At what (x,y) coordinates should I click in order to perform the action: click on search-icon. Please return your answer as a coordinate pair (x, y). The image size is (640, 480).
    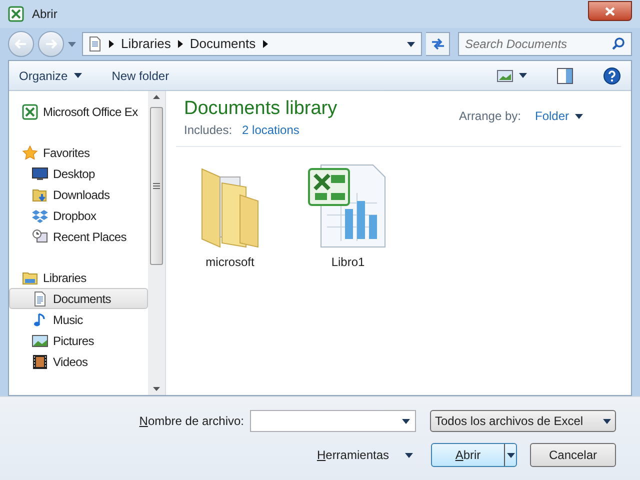
    Looking at the image, I should click on (618, 43).